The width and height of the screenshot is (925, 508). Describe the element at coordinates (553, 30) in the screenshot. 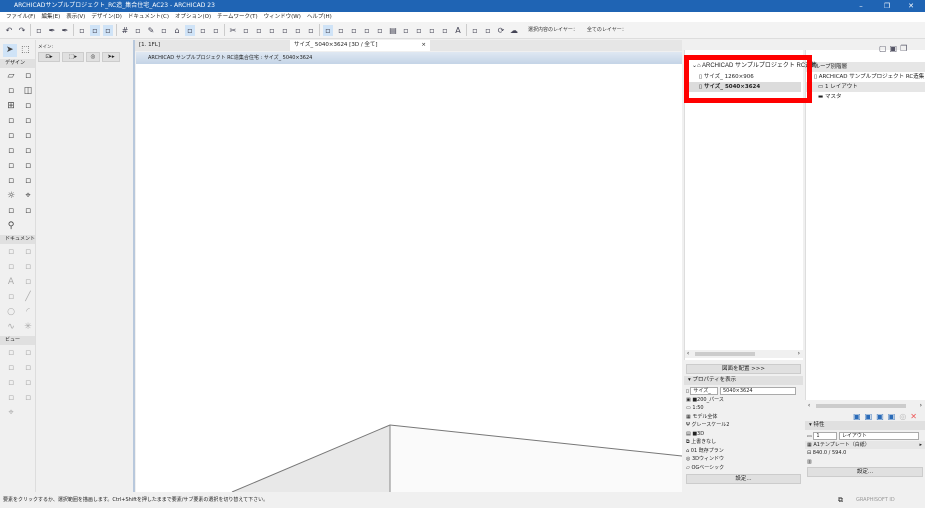

I see `layer-selected-label: 選択内容のレイヤー：` at that location.